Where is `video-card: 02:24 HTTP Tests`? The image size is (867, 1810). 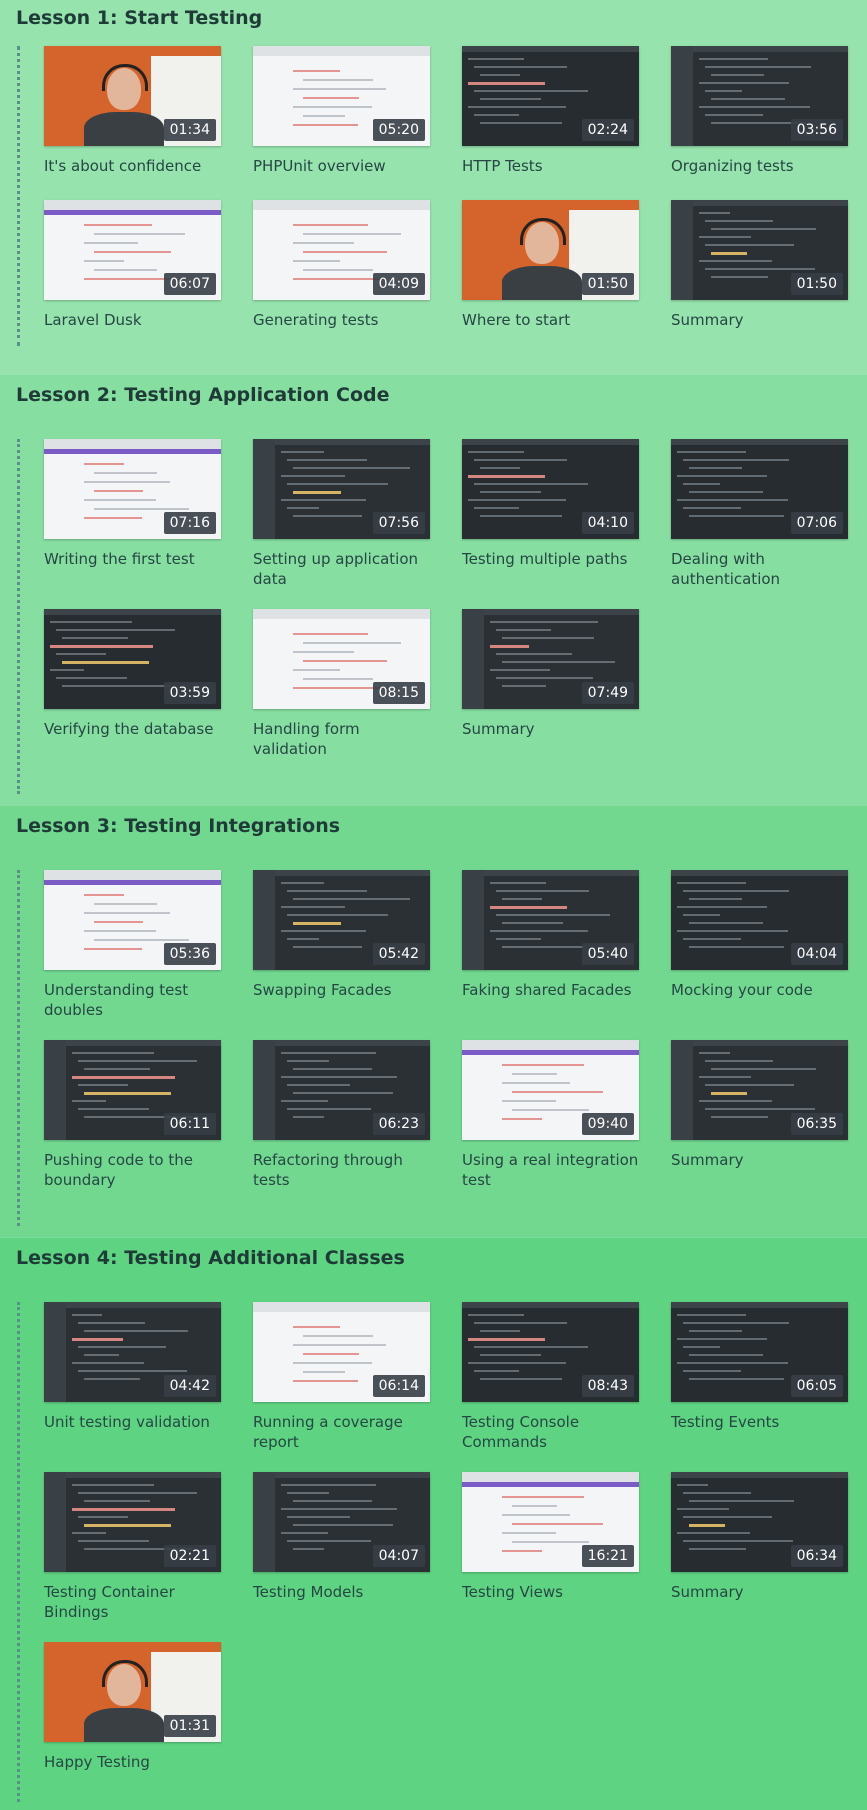
video-card: 02:24 HTTP Tests is located at coordinates (550, 121).